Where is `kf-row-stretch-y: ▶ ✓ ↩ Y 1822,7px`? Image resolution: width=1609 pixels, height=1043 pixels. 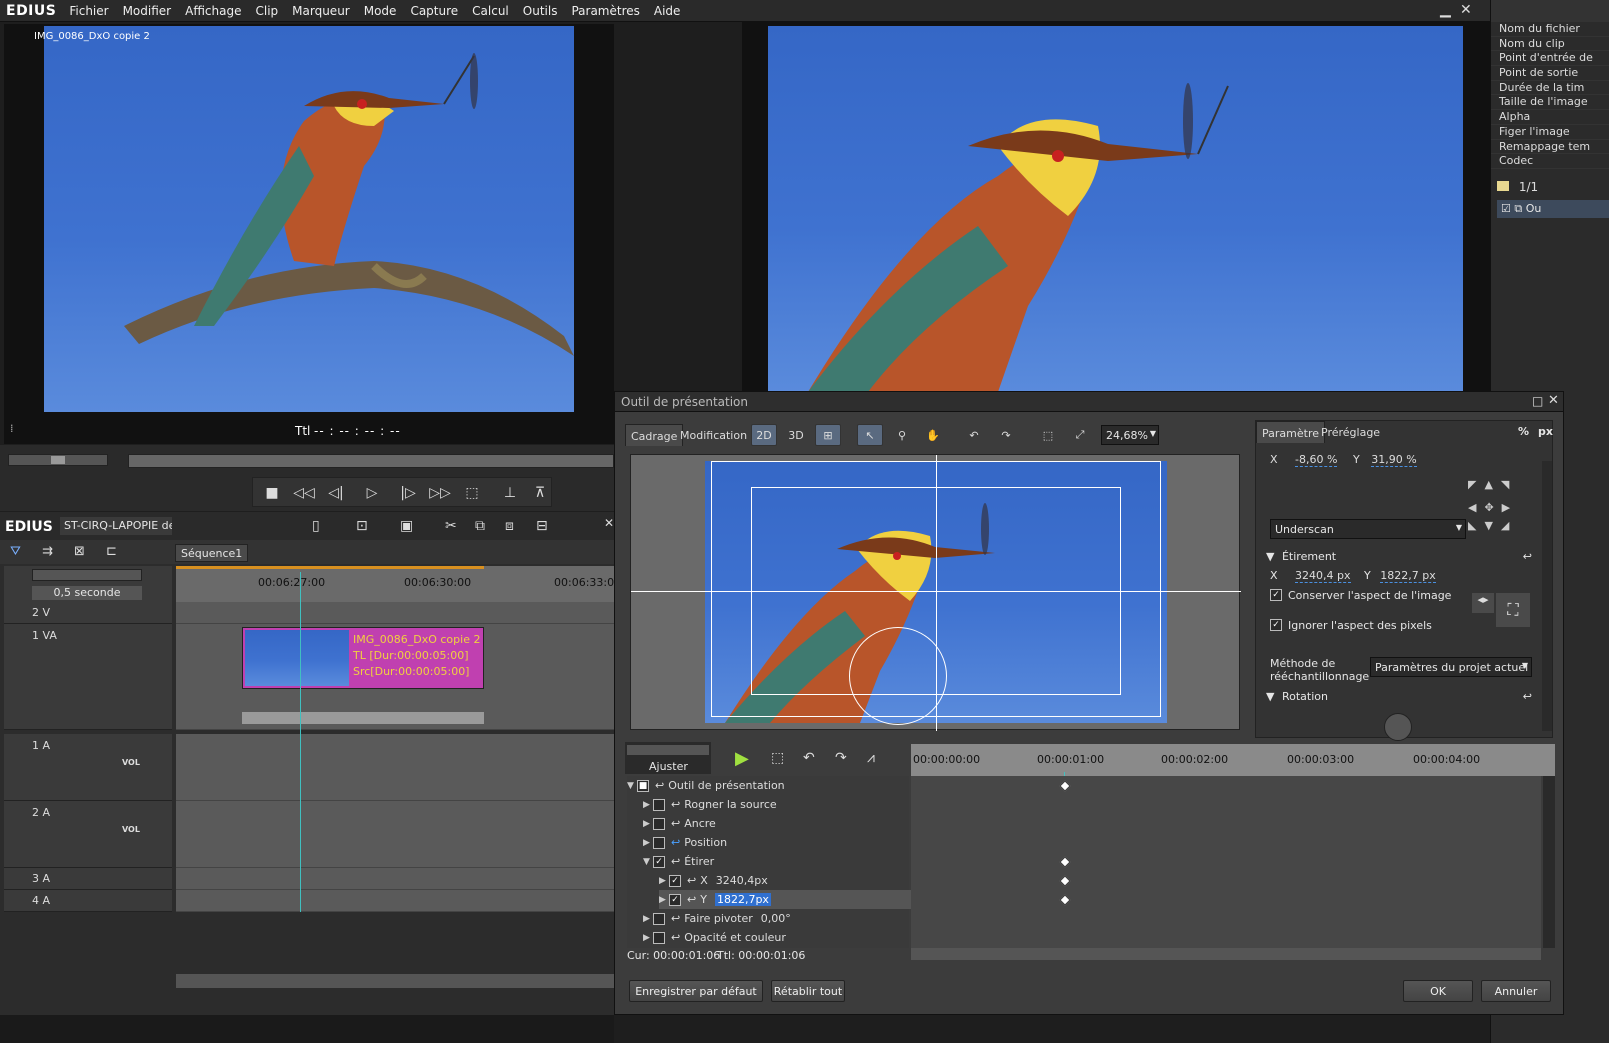 kf-row-stretch-y: ▶ ✓ ↩ Y 1822,7px is located at coordinates (799, 899).